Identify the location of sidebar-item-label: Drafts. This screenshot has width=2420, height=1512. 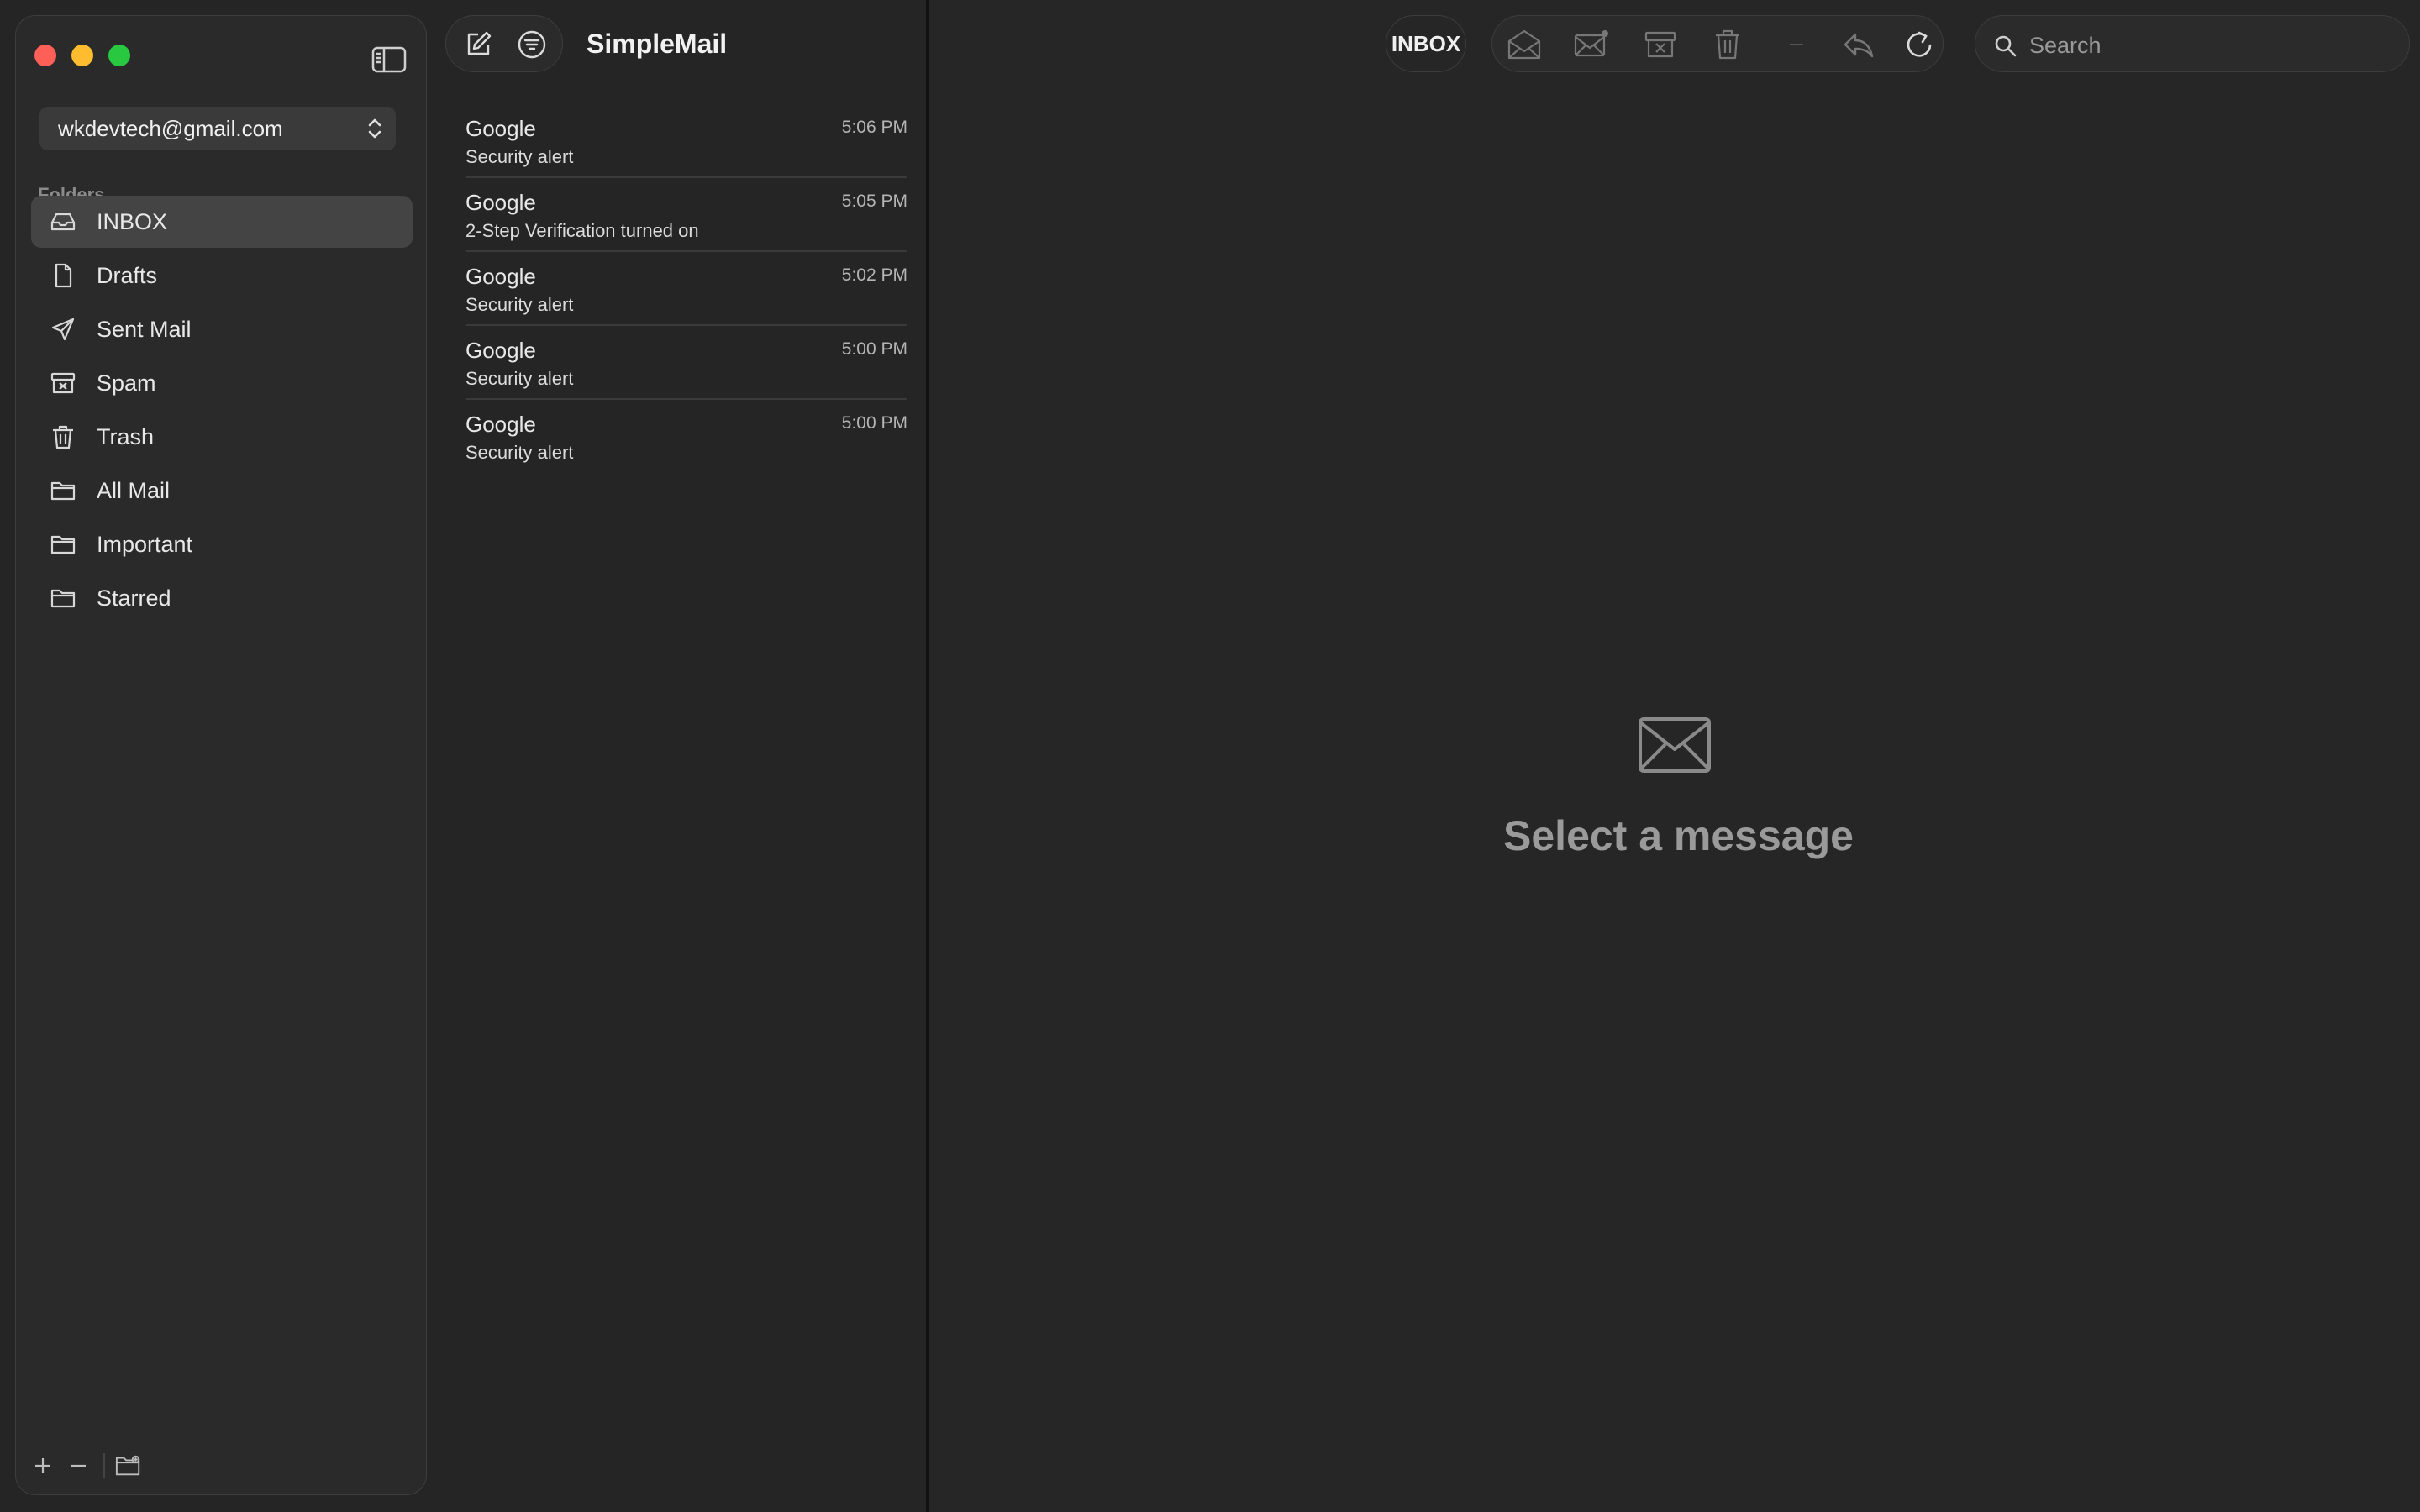
(128, 275).